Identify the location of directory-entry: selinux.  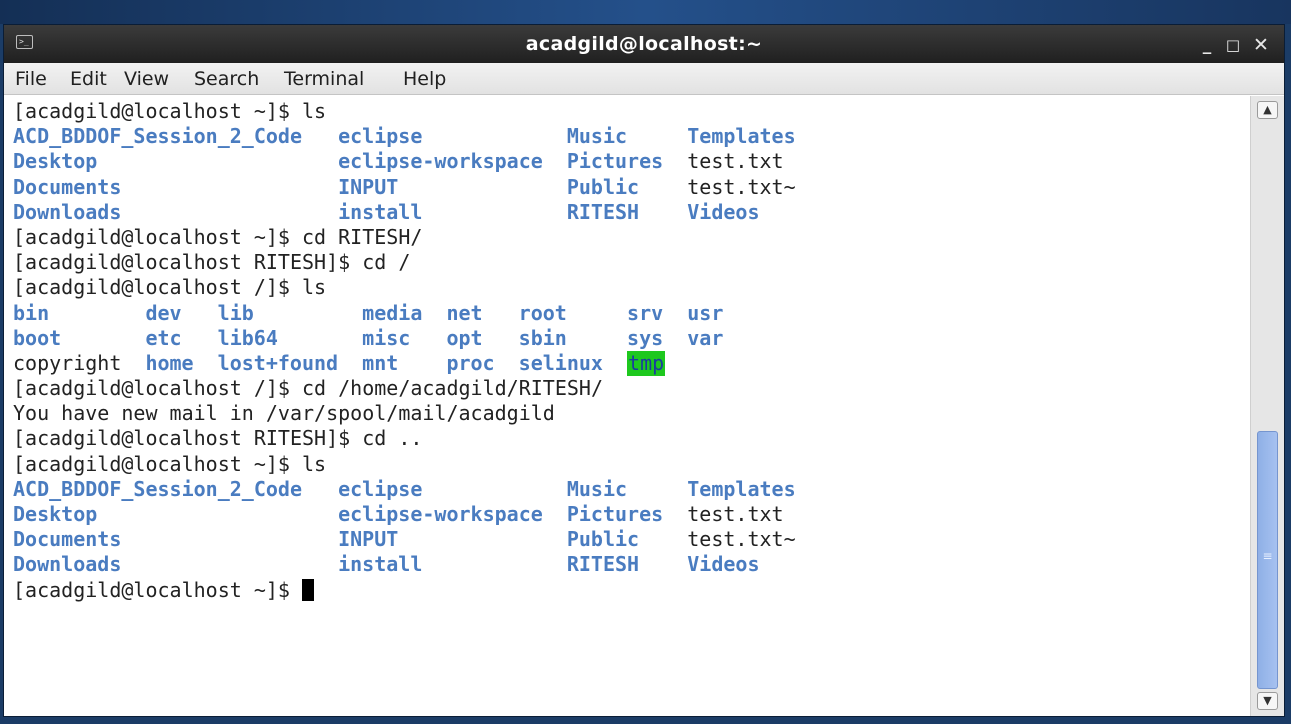
(560, 362).